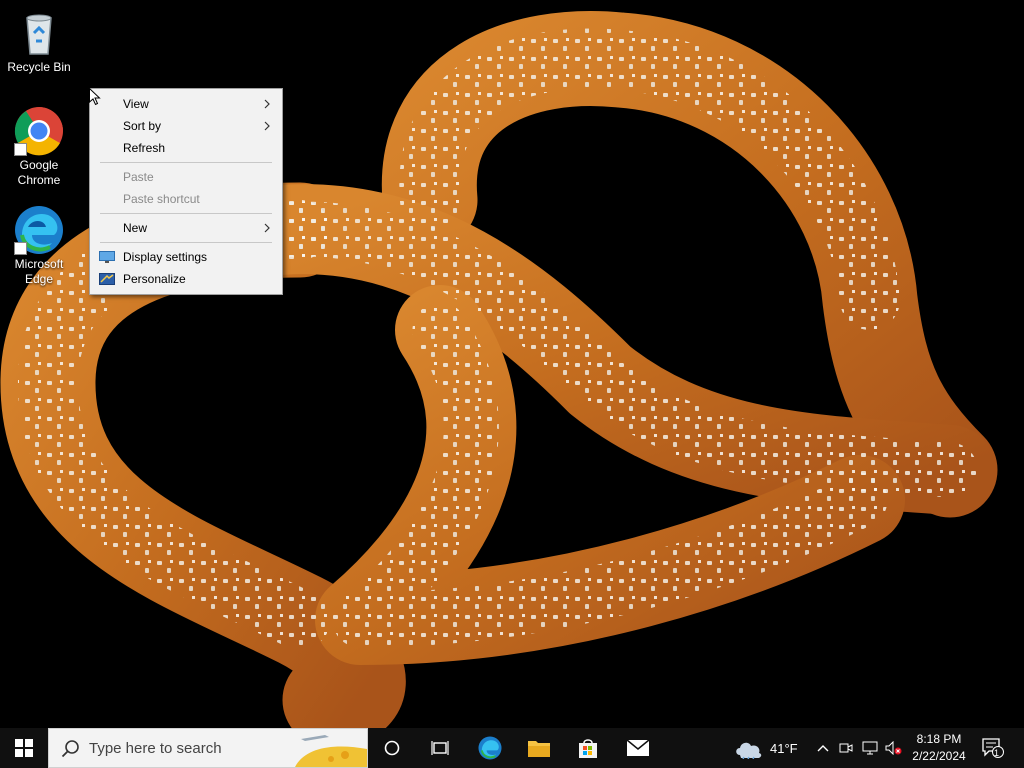 The height and width of the screenshot is (768, 1024). Describe the element at coordinates (39, 131) in the screenshot. I see `chrome-icon` at that location.